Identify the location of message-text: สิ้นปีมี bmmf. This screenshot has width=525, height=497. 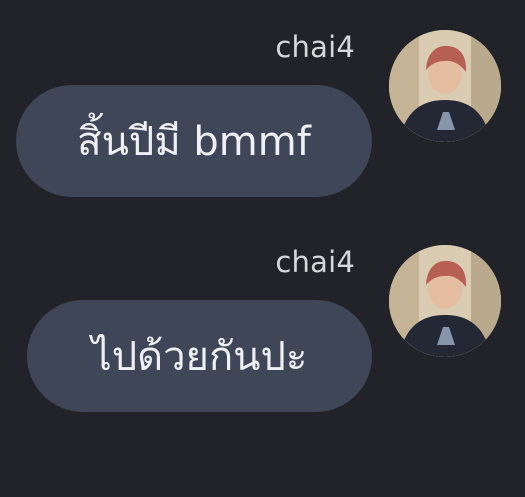
(194, 142).